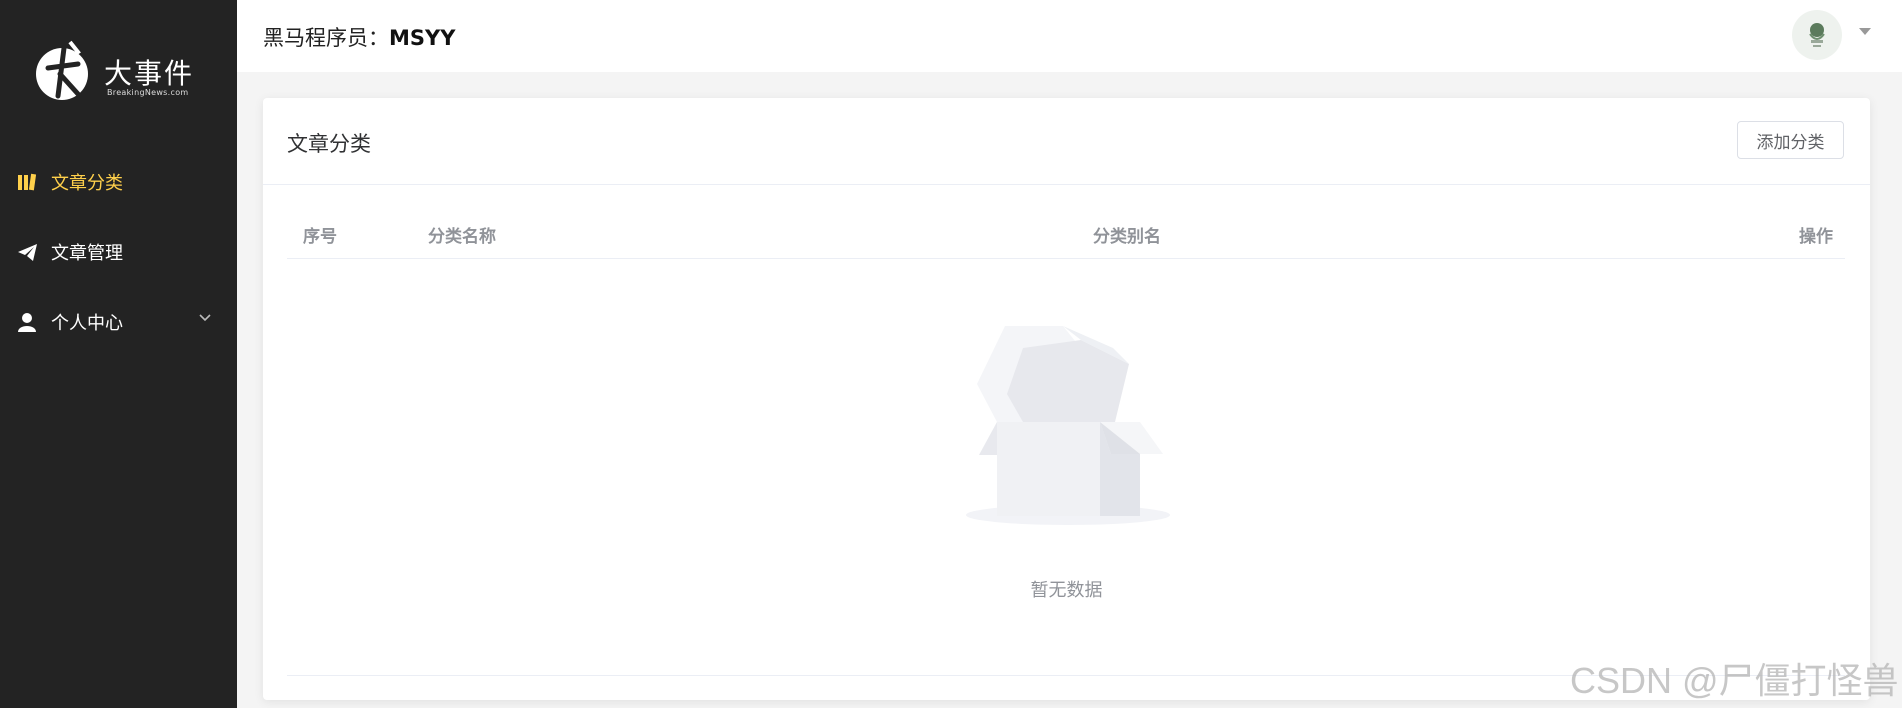 The height and width of the screenshot is (708, 1902). I want to click on logo: 大事件 BreakingNews.com, so click(114, 73).